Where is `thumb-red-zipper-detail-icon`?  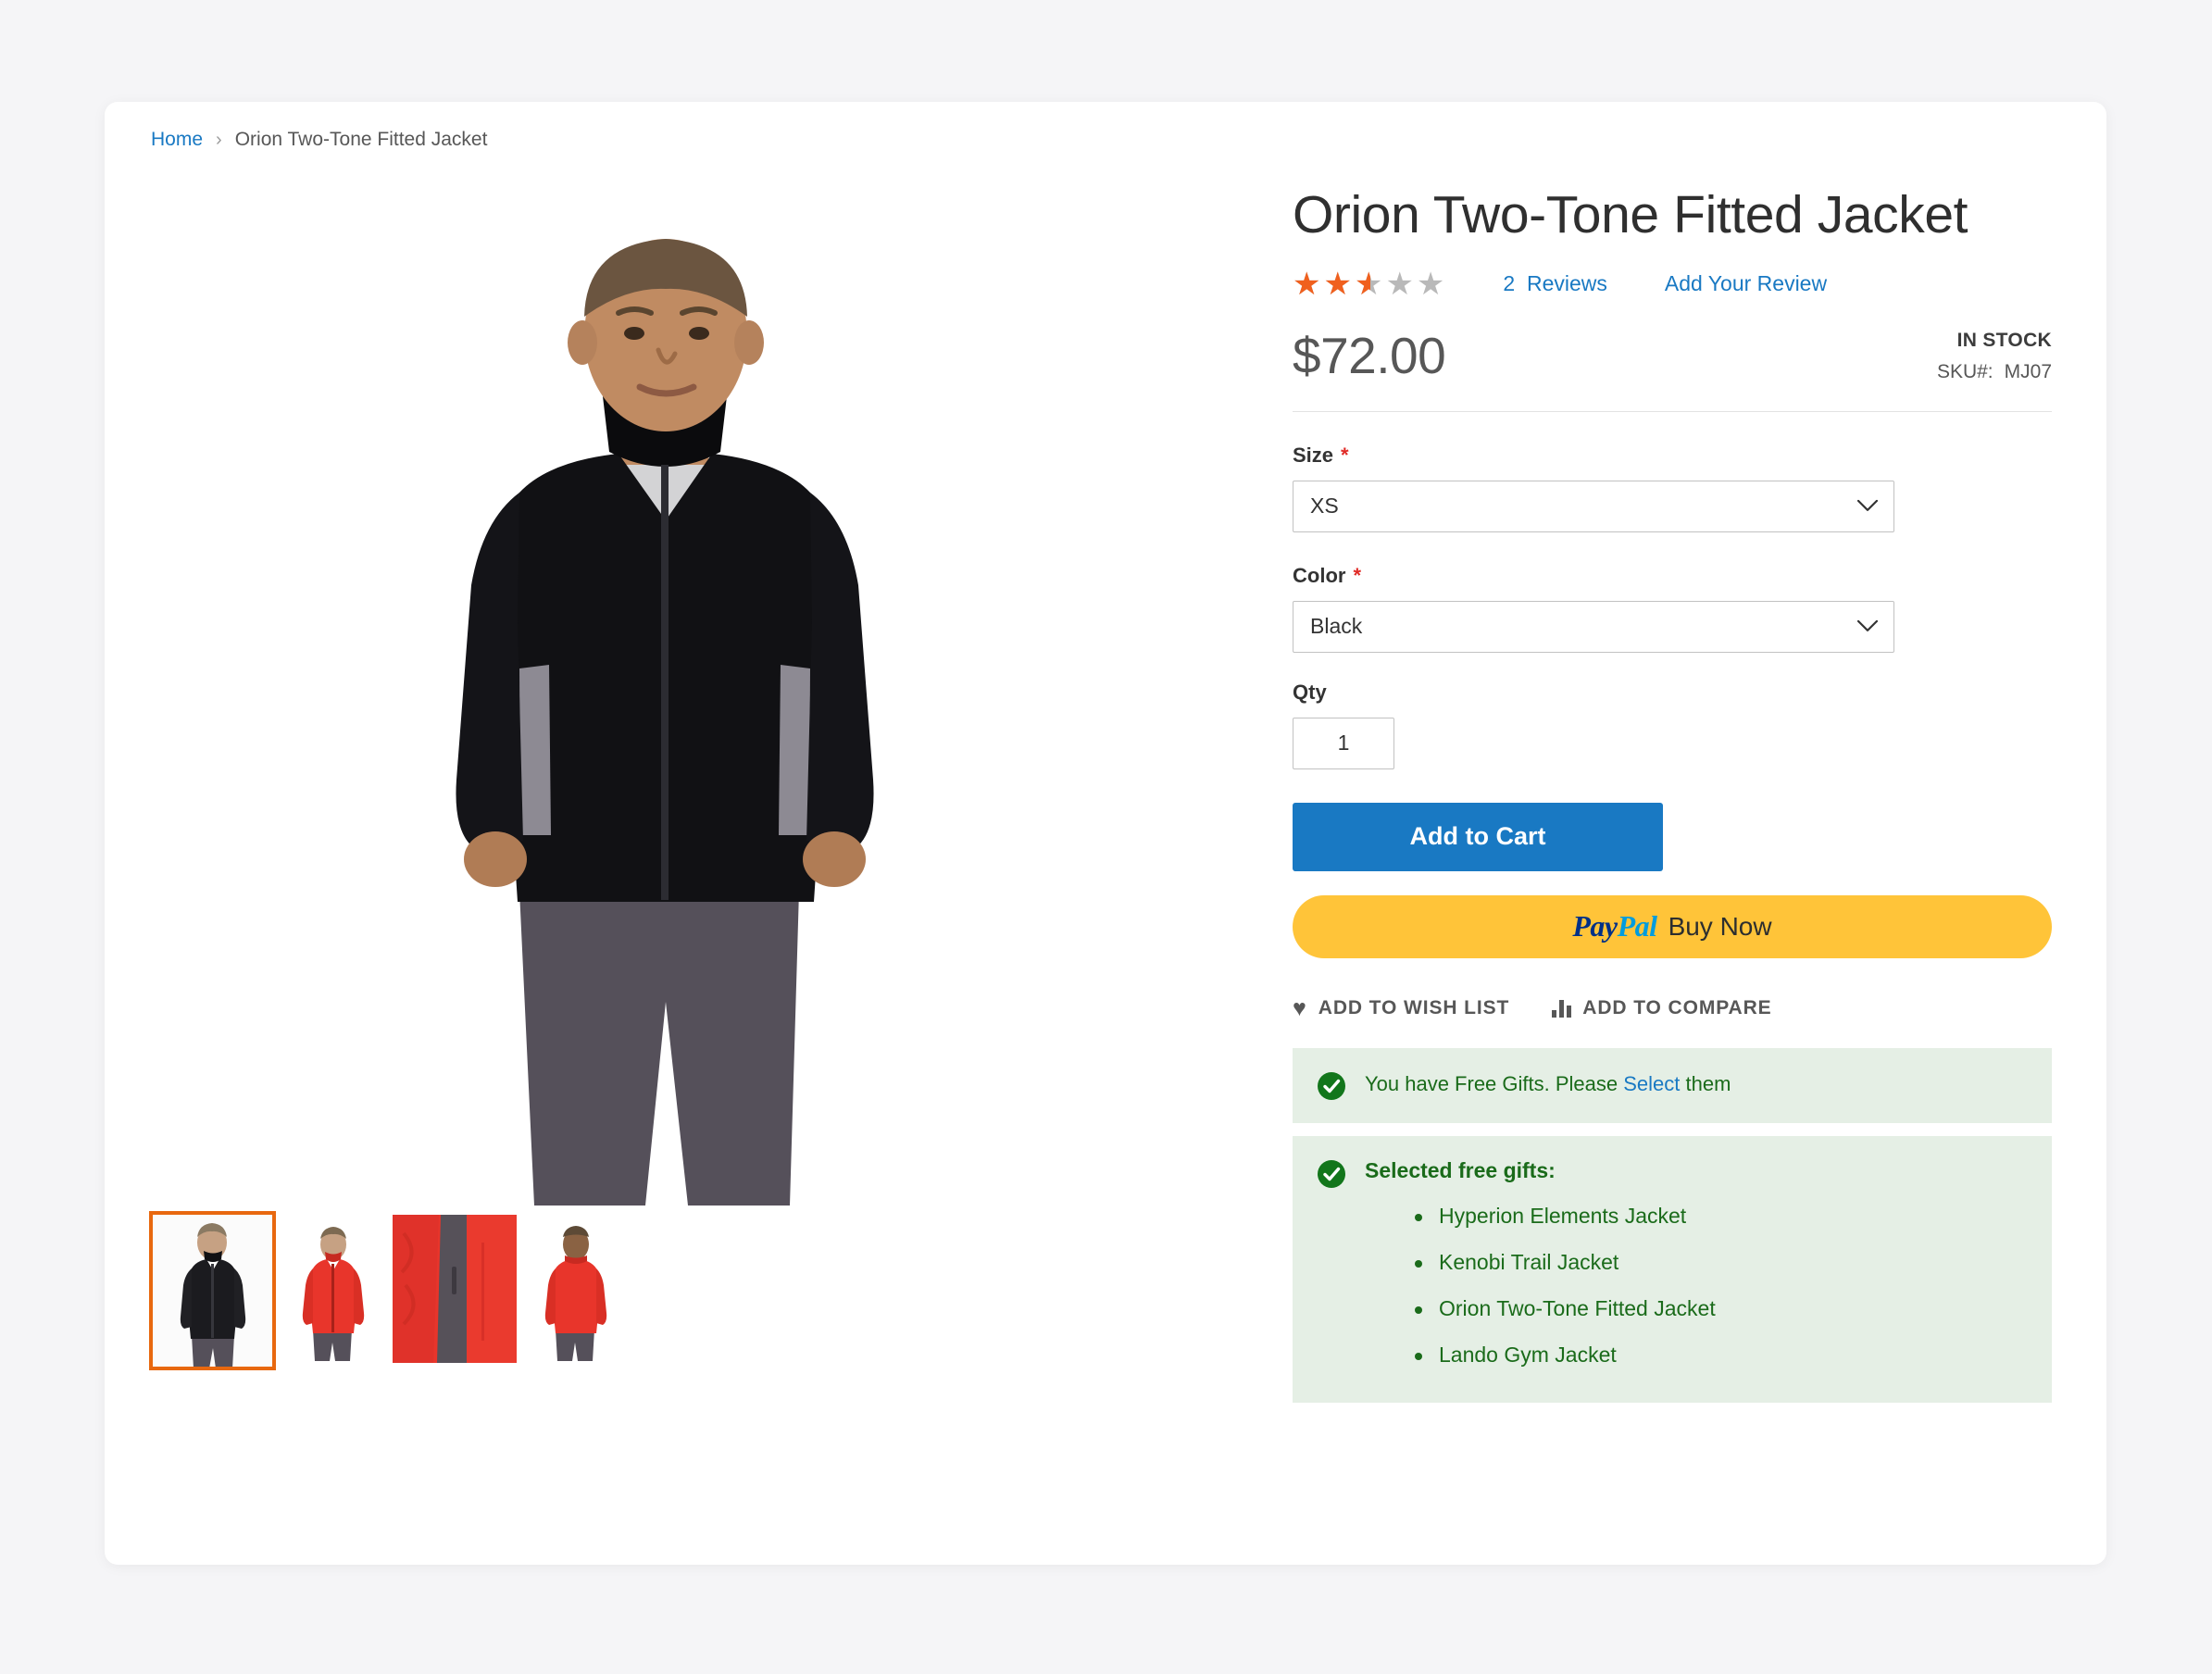 thumb-red-zipper-detail-icon is located at coordinates (455, 1289).